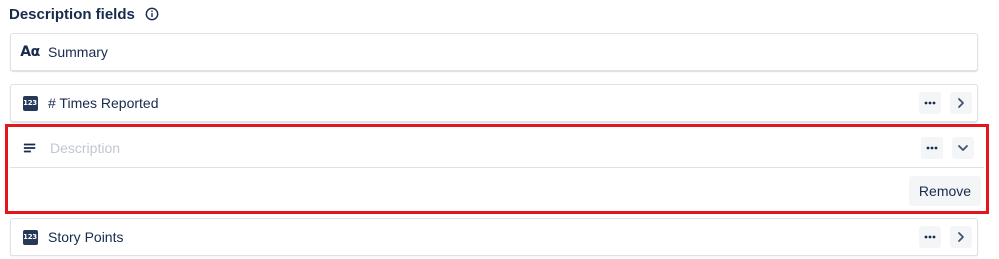 This screenshot has height=259, width=999. Describe the element at coordinates (945, 191) in the screenshot. I see `remove-button: Remove` at that location.